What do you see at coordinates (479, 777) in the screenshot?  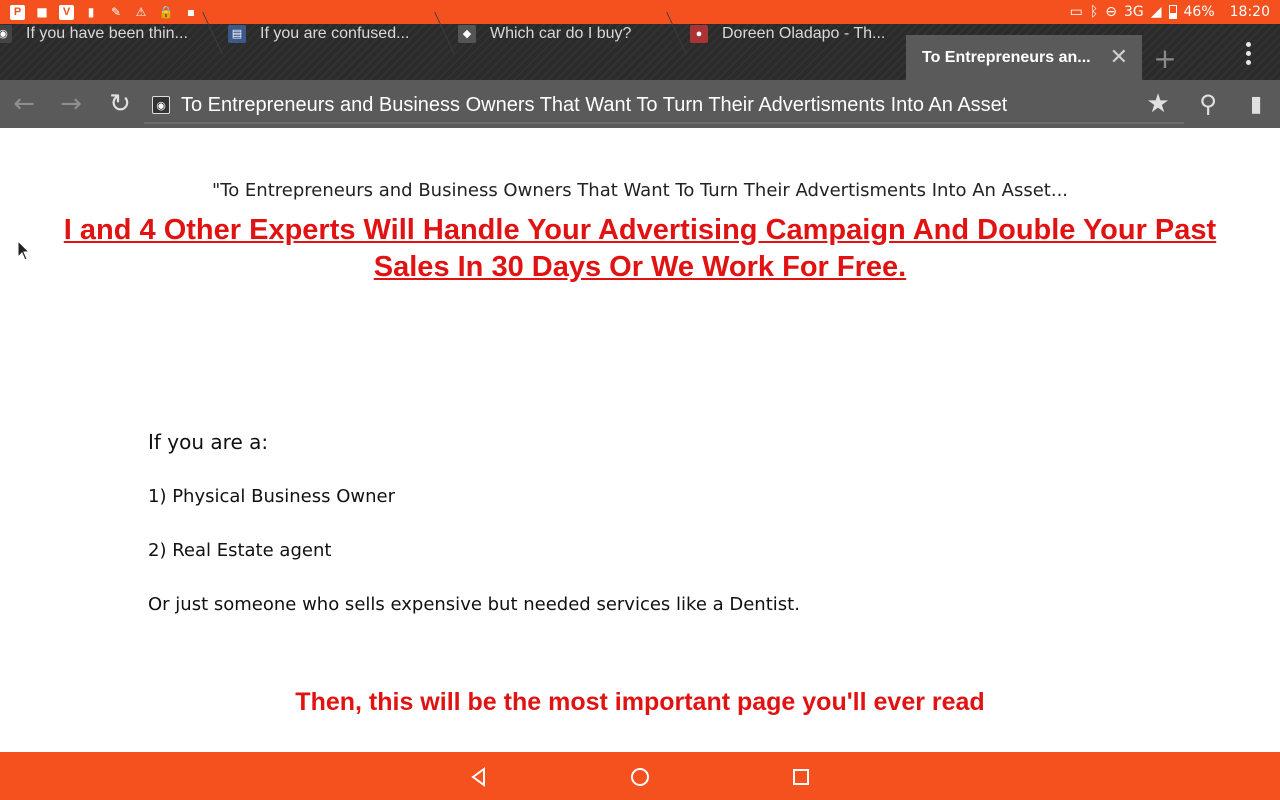 I see `back-nav-icon` at bounding box center [479, 777].